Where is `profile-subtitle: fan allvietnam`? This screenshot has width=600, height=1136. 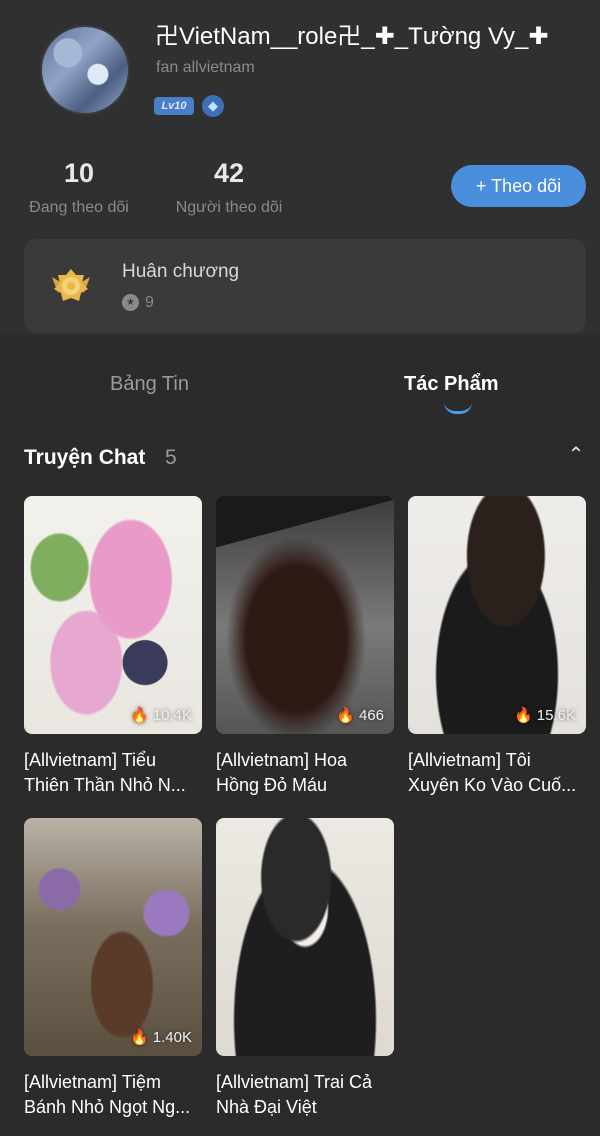
profile-subtitle: fan allvietnam is located at coordinates (205, 67).